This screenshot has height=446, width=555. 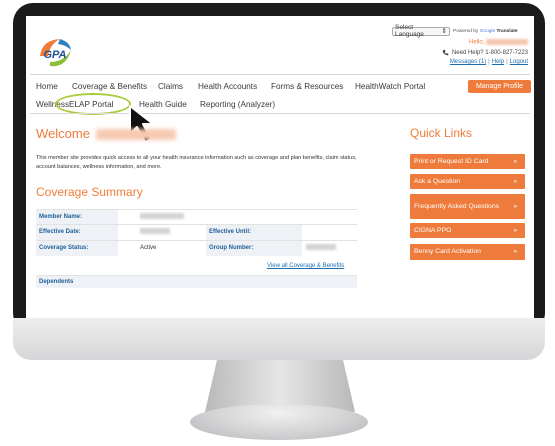 What do you see at coordinates (390, 86) in the screenshot?
I see `nav-healthwatch-portal: HealthWatch Portal` at bounding box center [390, 86].